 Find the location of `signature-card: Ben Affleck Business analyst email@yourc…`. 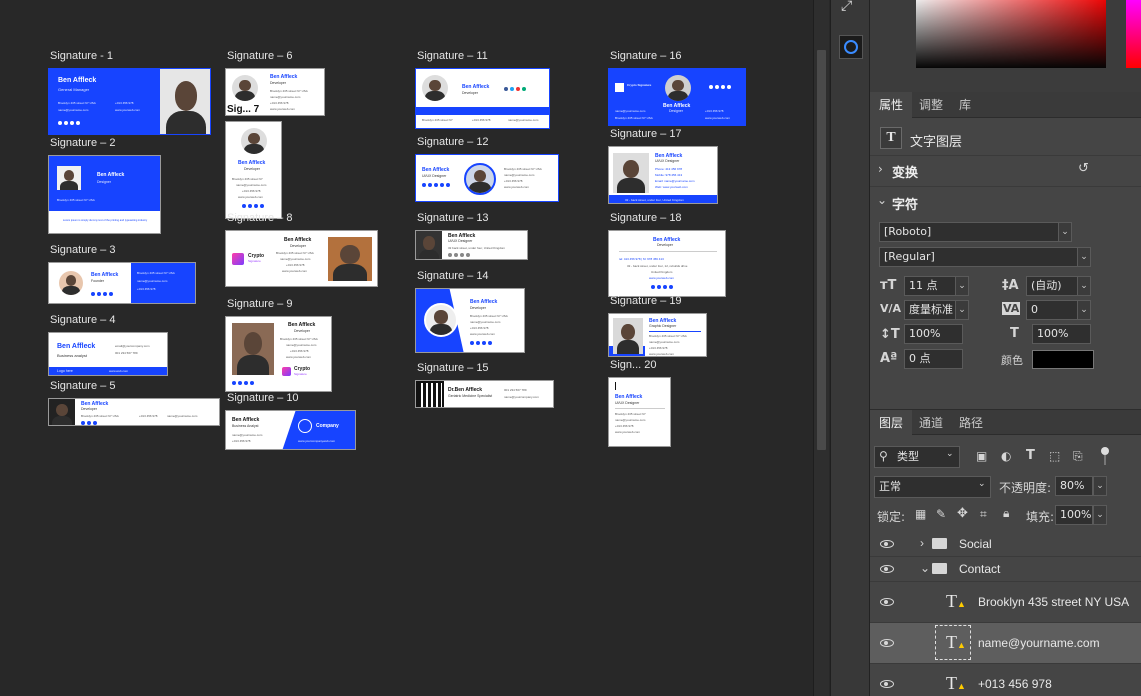

signature-card: Ben Affleck Business analyst email@yourc… is located at coordinates (108, 354).